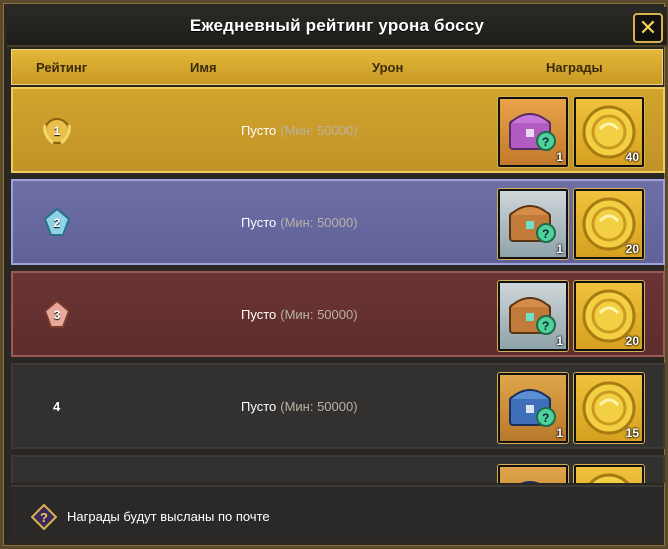  I want to click on close-button: ✕, so click(648, 28).